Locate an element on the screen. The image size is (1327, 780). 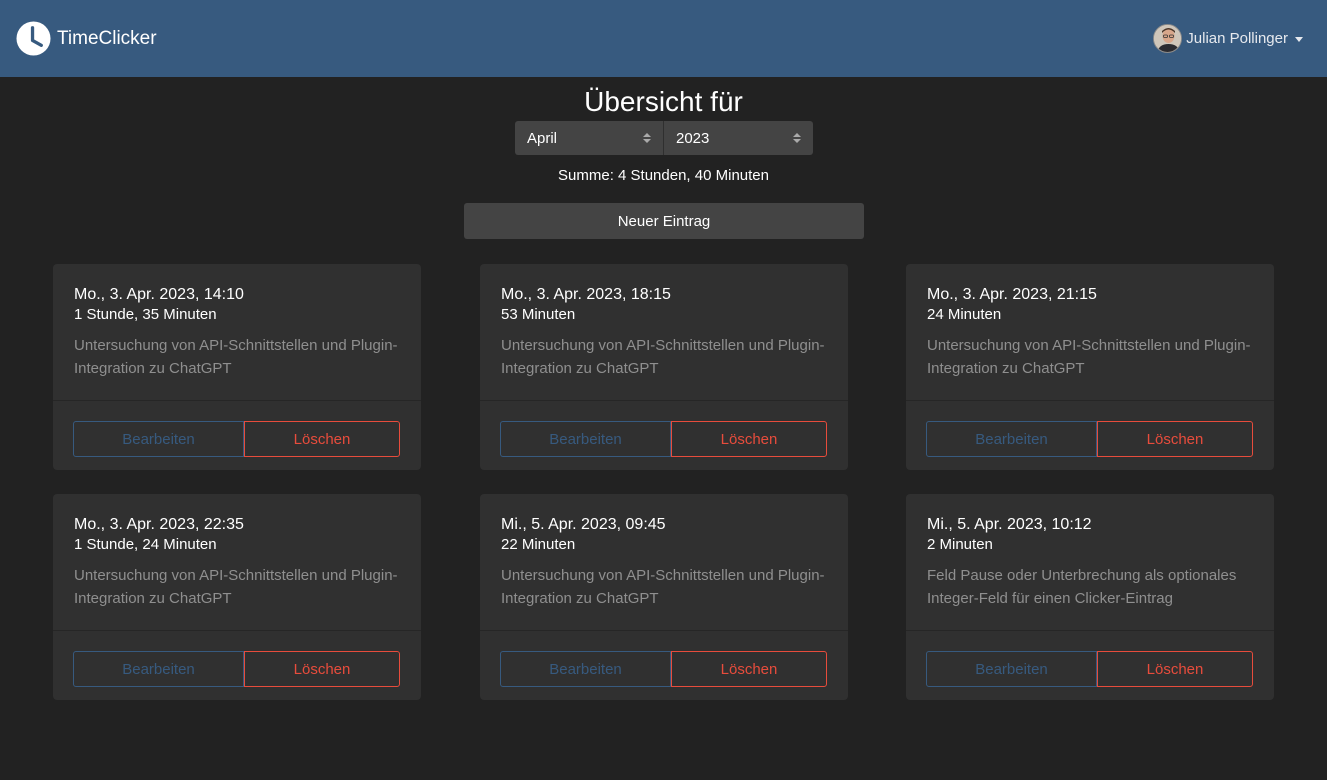
avatar-image is located at coordinates (1168, 38).